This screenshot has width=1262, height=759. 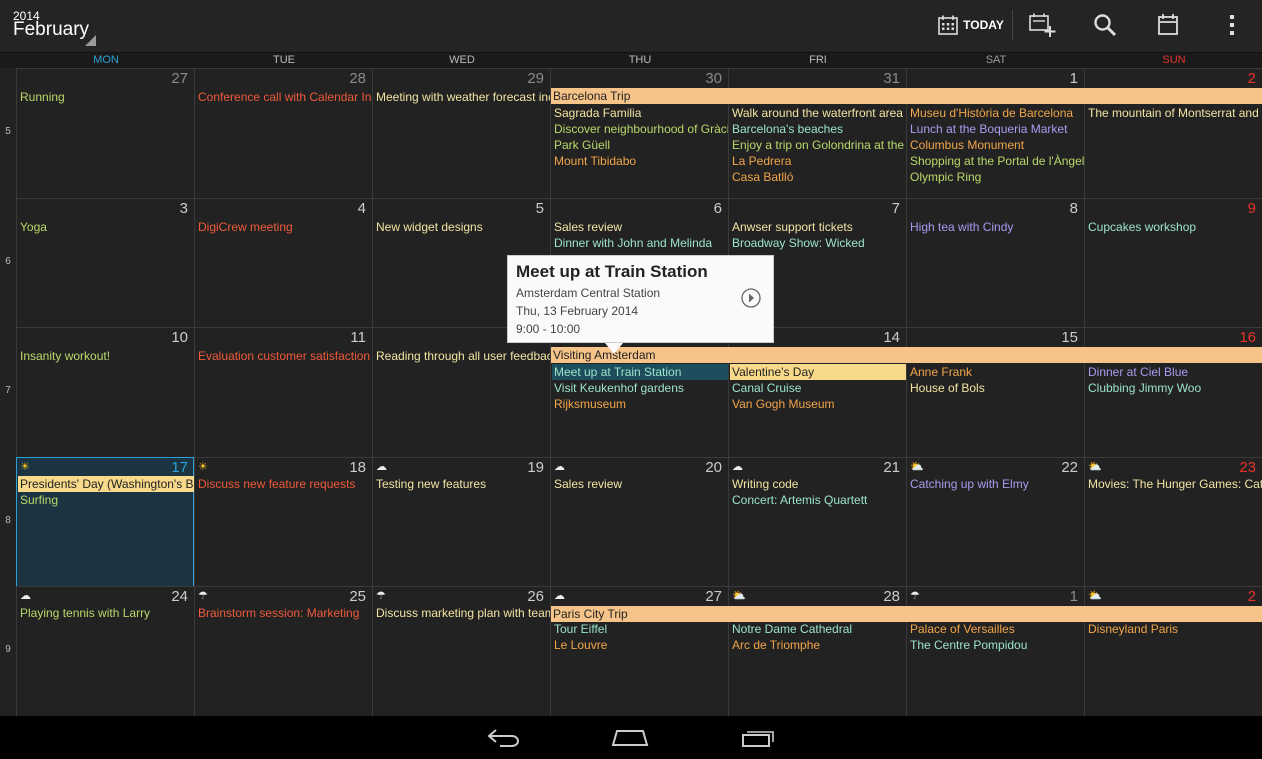 I want to click on calendar-event: Reading through all user feedback, so click(x=462, y=356).